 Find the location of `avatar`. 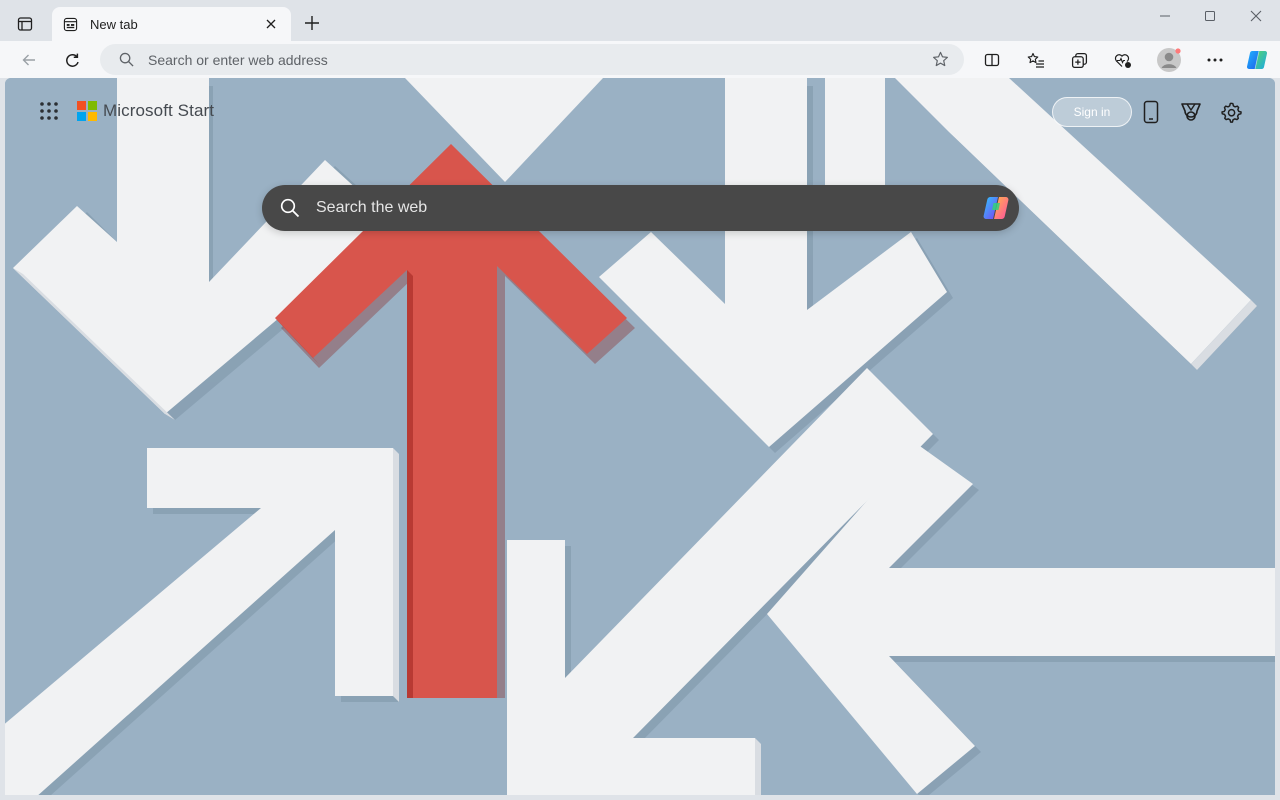

avatar is located at coordinates (1169, 60).